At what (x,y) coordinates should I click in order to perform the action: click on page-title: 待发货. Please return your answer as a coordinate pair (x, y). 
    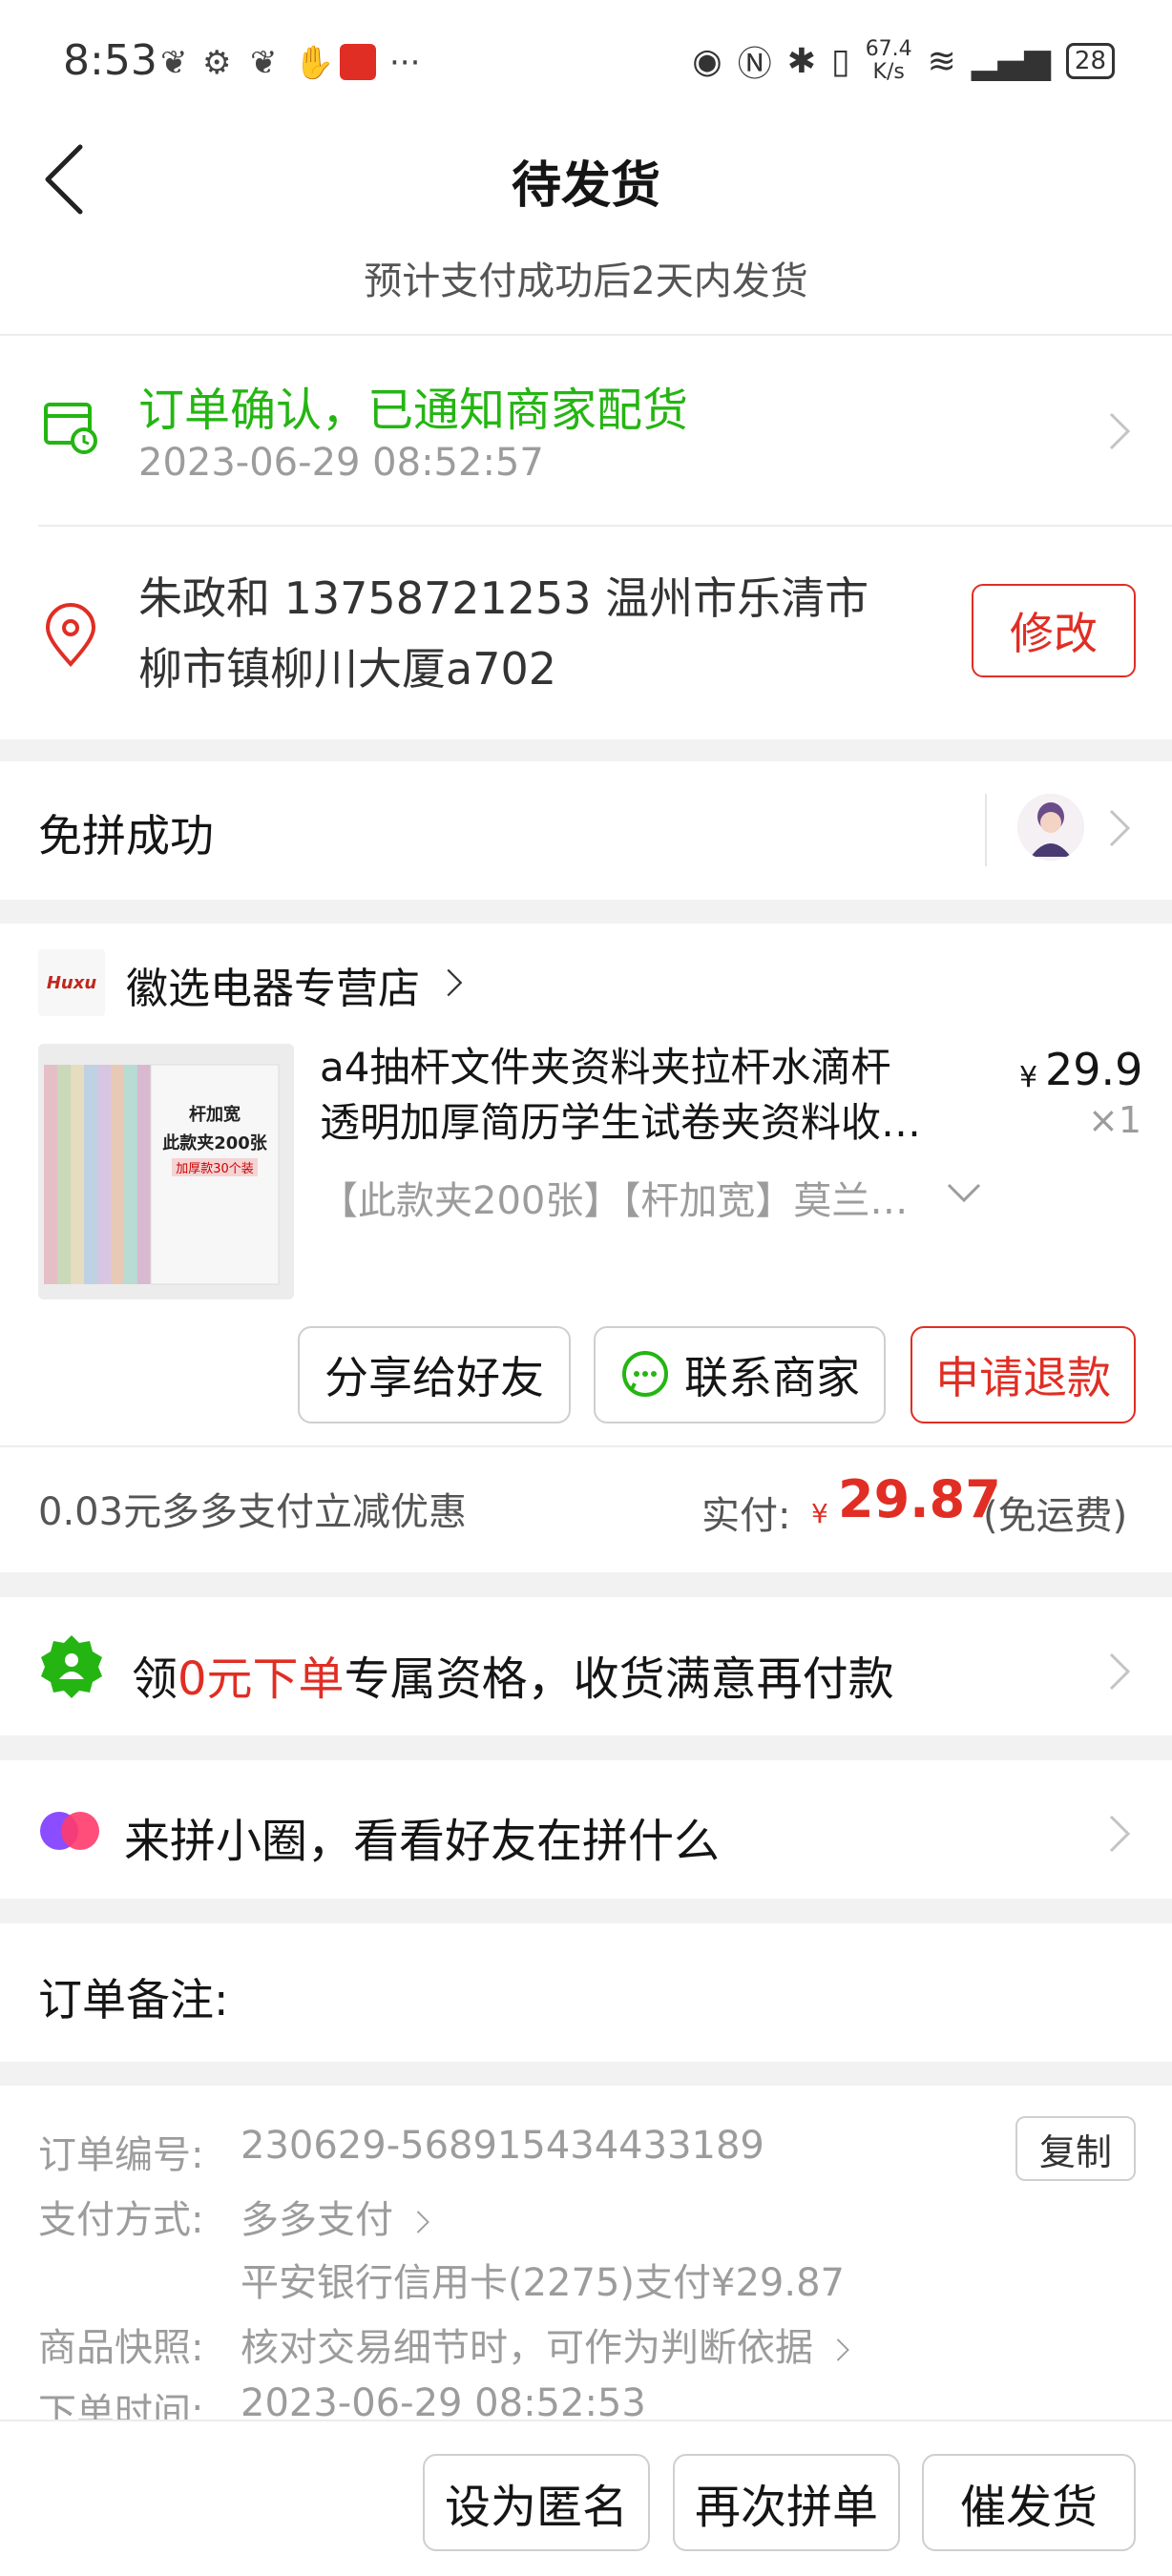
    Looking at the image, I should click on (586, 181).